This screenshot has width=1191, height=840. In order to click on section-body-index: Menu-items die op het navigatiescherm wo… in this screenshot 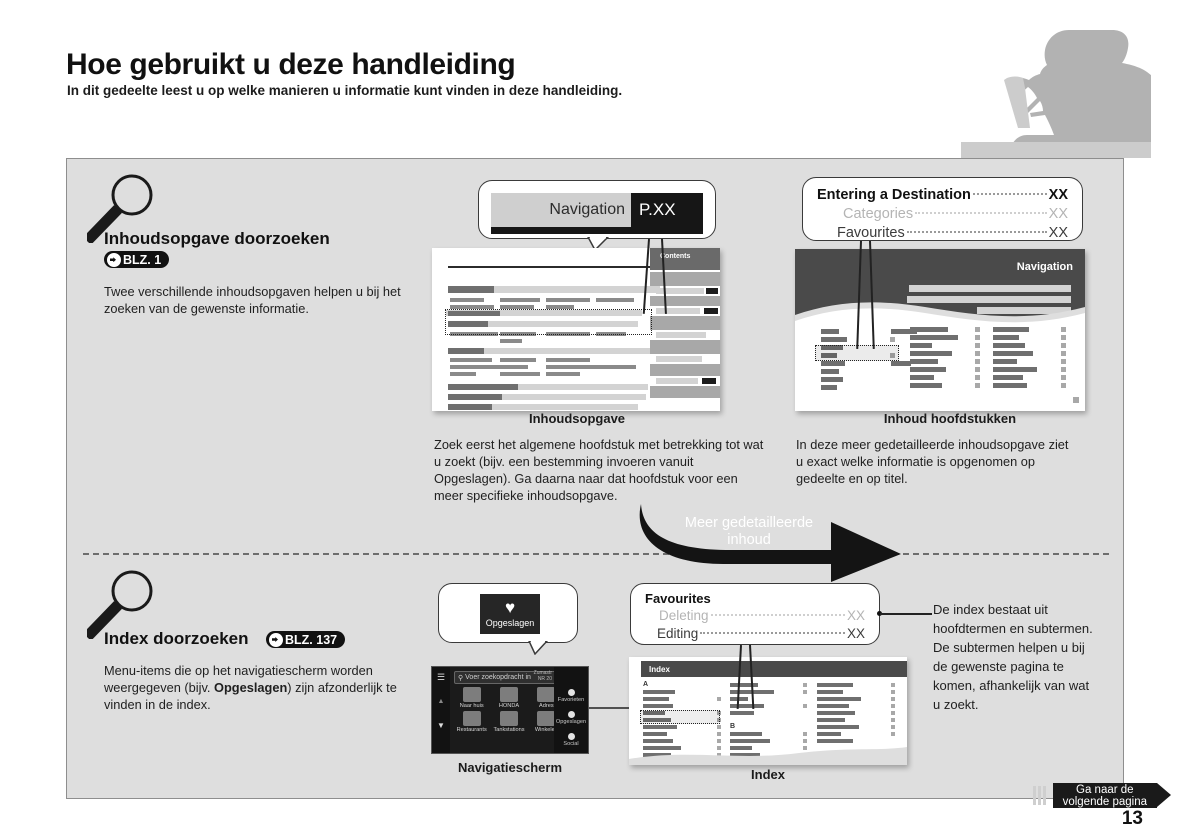, I will do `click(259, 687)`.